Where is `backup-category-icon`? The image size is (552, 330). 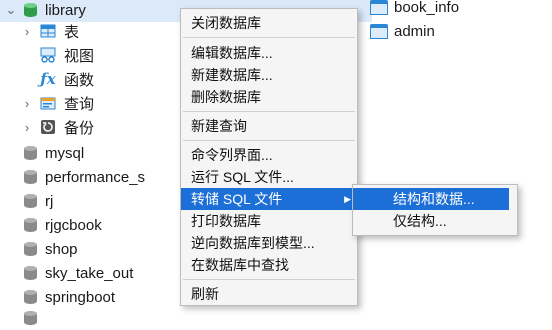 backup-category-icon is located at coordinates (48, 127).